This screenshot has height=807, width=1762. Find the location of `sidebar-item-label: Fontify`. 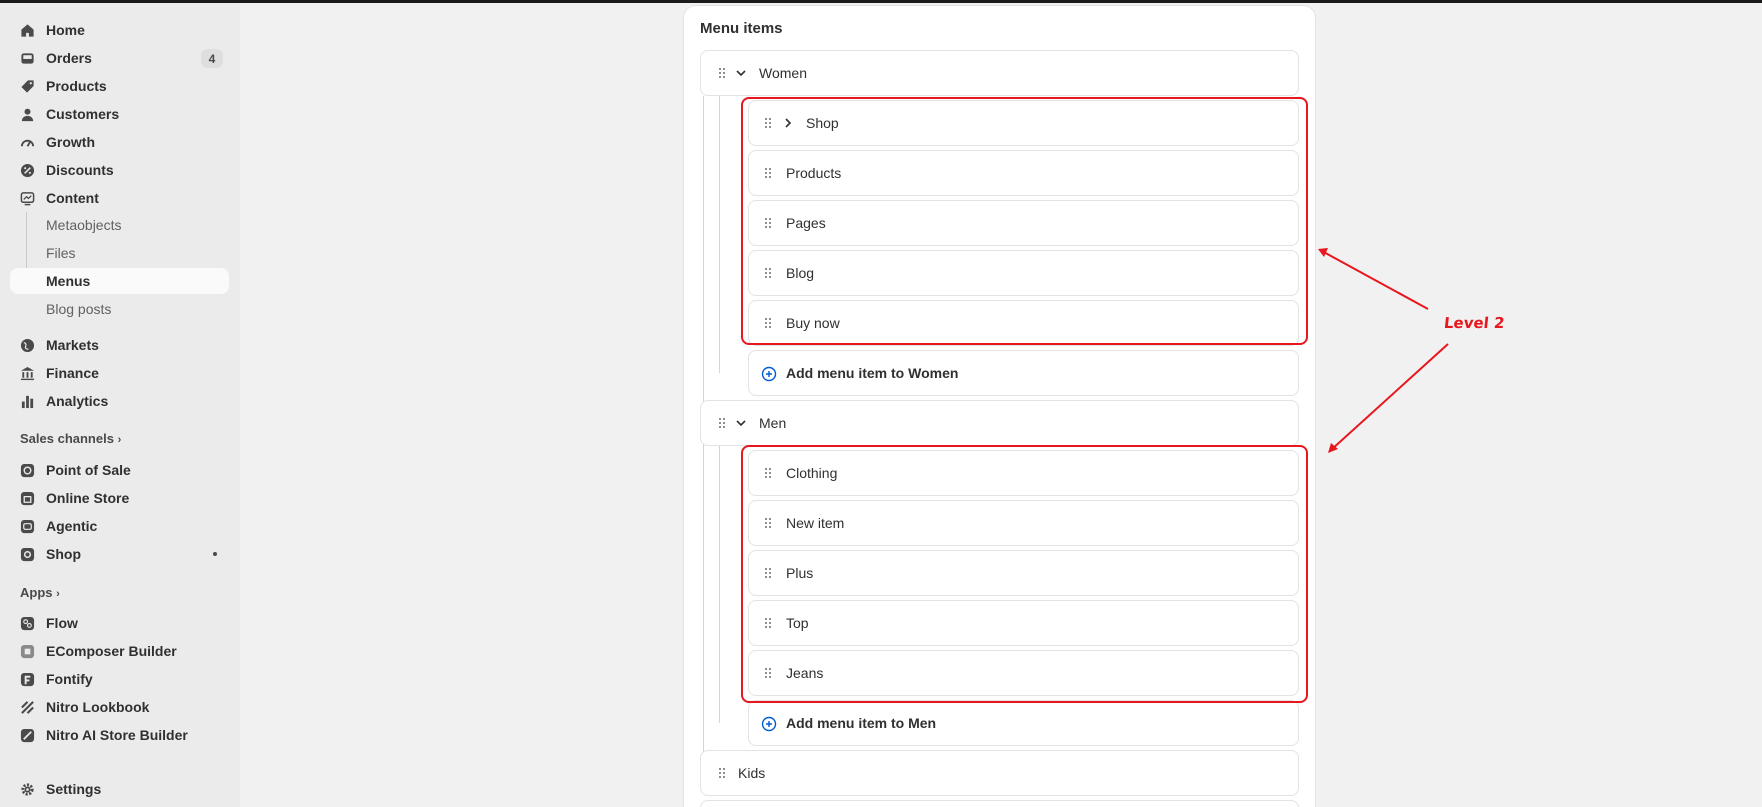

sidebar-item-label: Fontify is located at coordinates (69, 679).